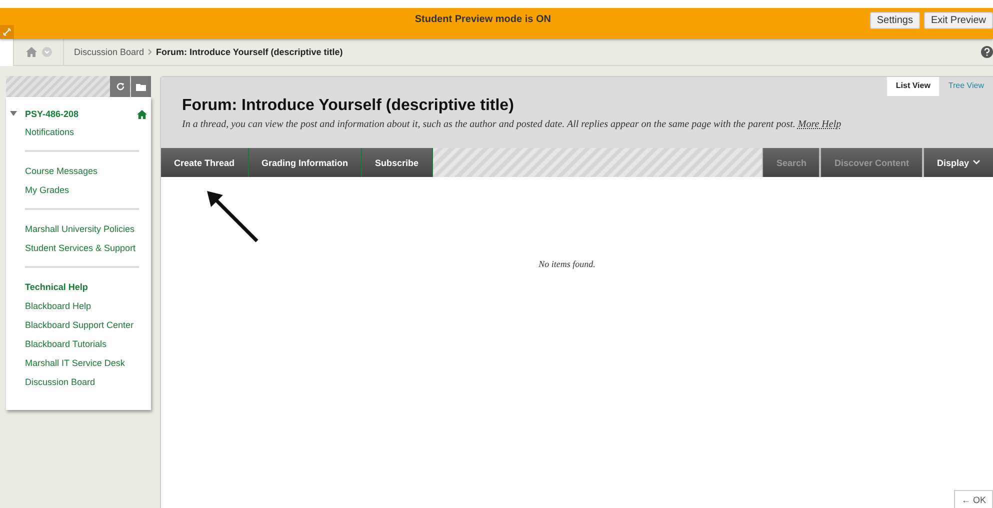 The width and height of the screenshot is (993, 508). What do you see at coordinates (483, 19) in the screenshot?
I see `preview-message: Student Preview mode is ON` at bounding box center [483, 19].